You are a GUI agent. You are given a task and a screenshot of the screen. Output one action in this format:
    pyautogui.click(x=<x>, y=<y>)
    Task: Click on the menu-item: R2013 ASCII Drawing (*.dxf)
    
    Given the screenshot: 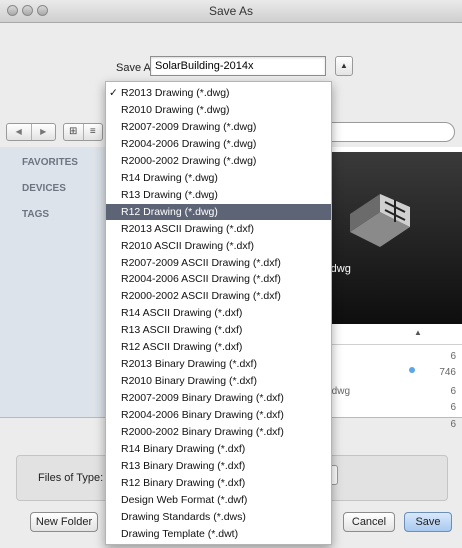 What is the action you would take?
    pyautogui.click(x=218, y=229)
    